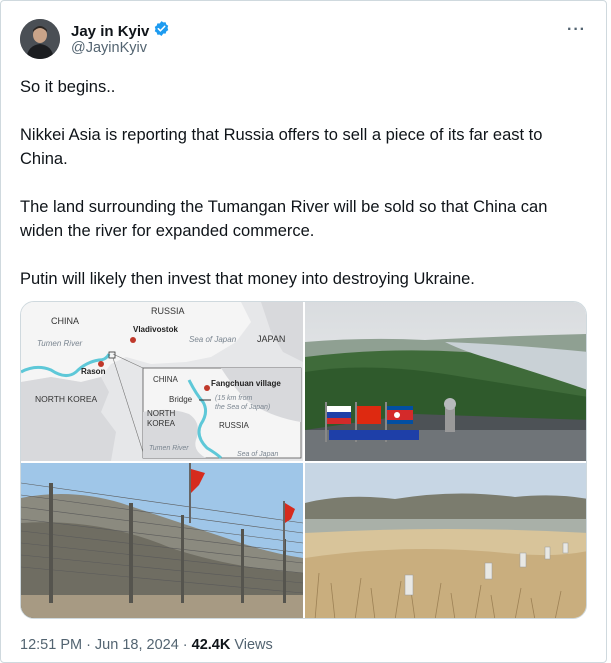 The image size is (611, 663). Describe the element at coordinates (155, 329) in the screenshot. I see `map-label-vladivostok: Vladivostok` at that location.